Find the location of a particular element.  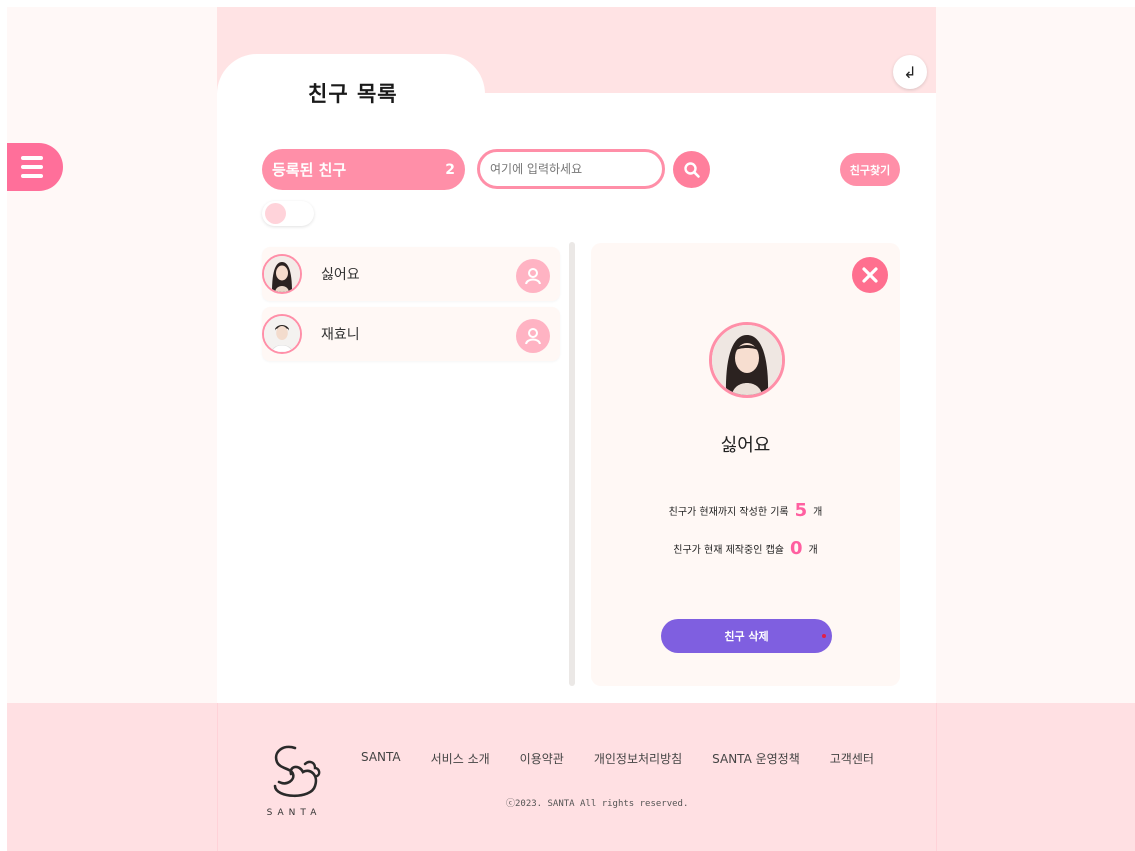

registered-friends-label: 등록된 친구 is located at coordinates (309, 170).